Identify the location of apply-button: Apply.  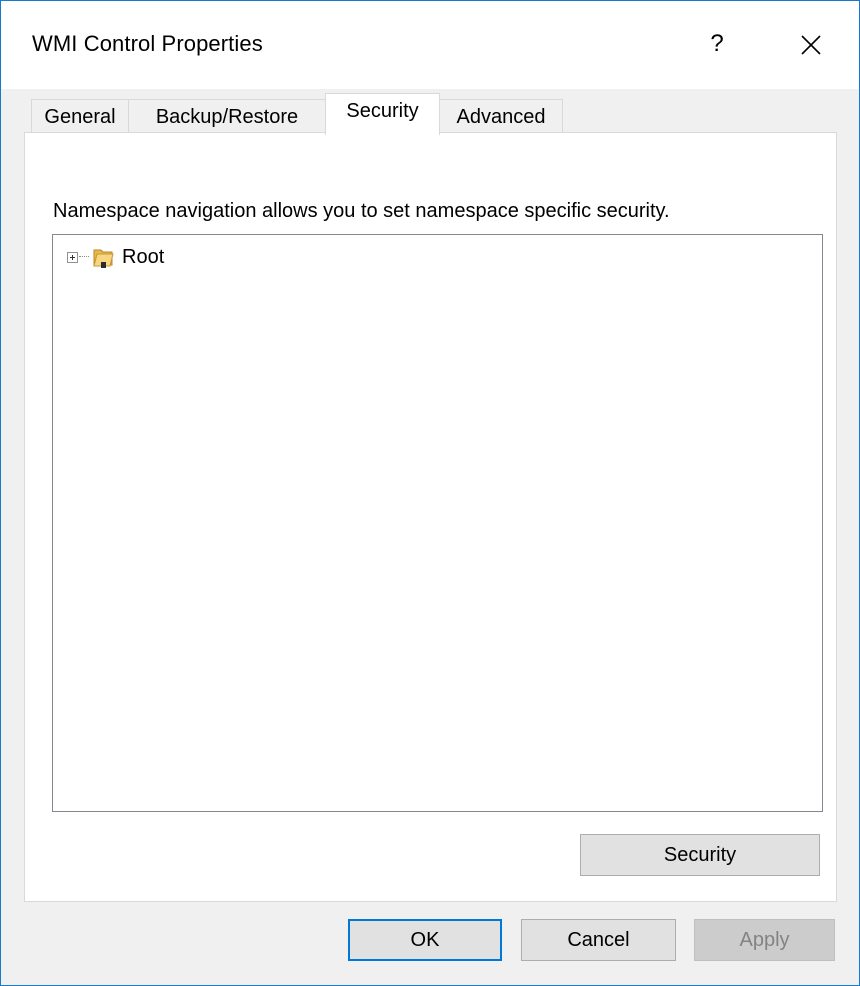
(764, 940).